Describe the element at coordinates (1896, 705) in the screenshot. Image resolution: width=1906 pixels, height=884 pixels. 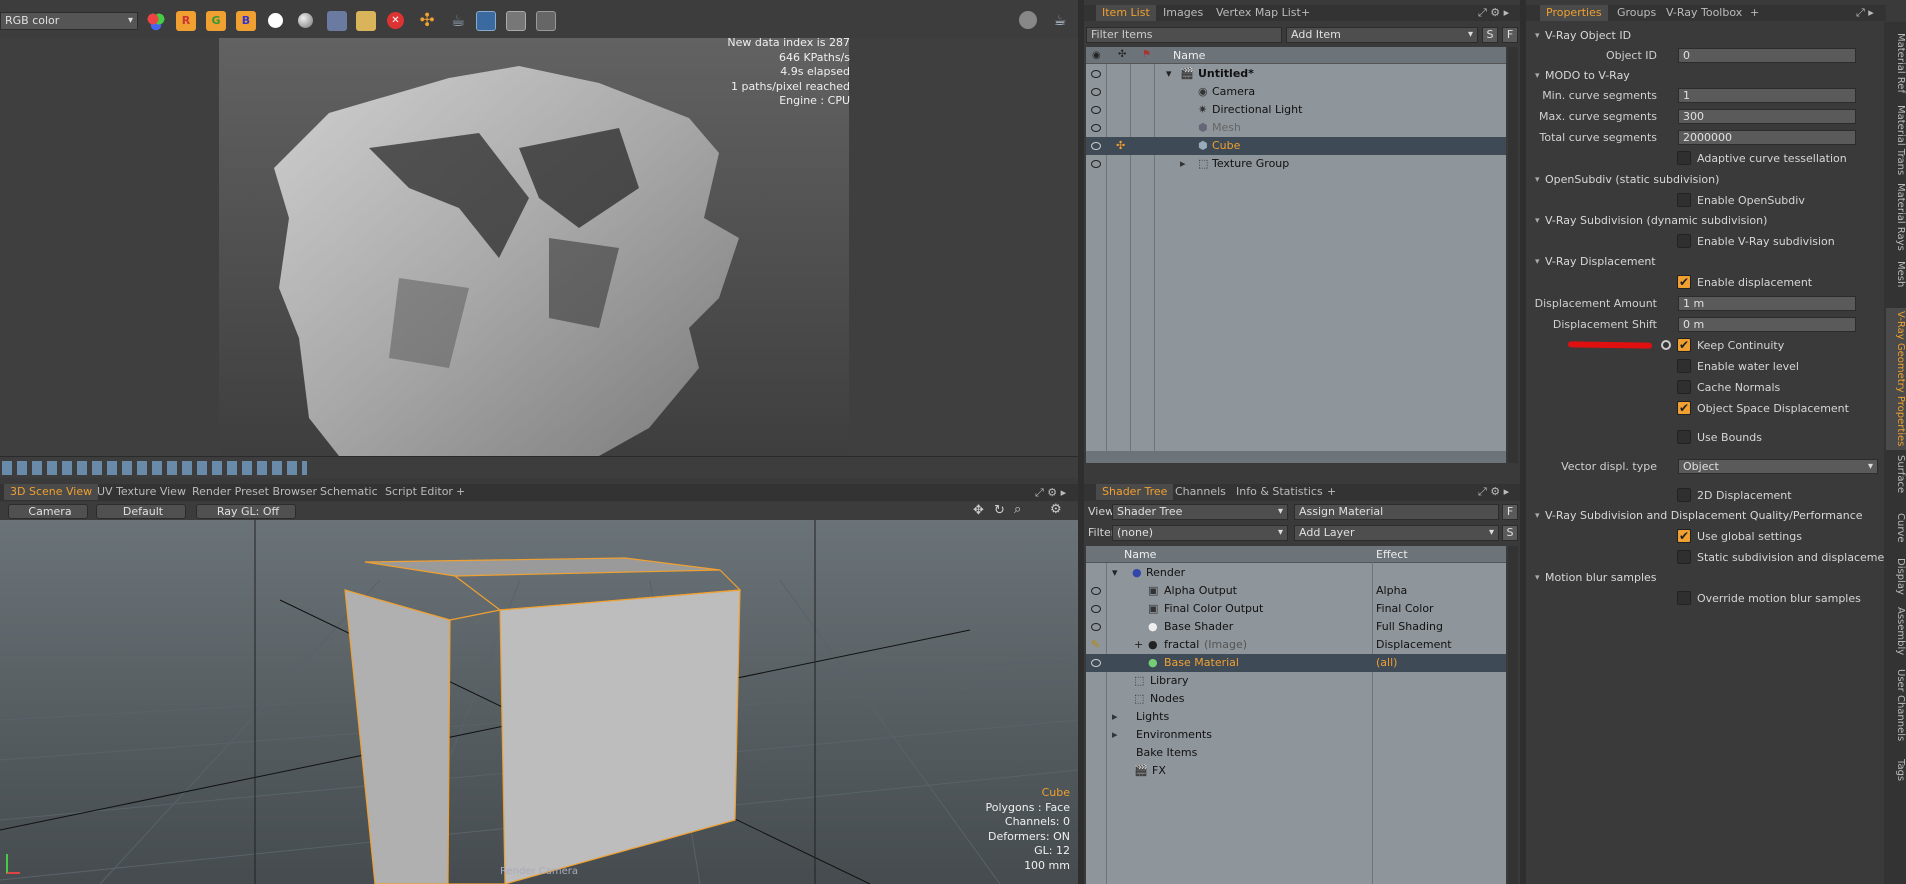
I see `side-tab-user-channels: User Channels` at that location.